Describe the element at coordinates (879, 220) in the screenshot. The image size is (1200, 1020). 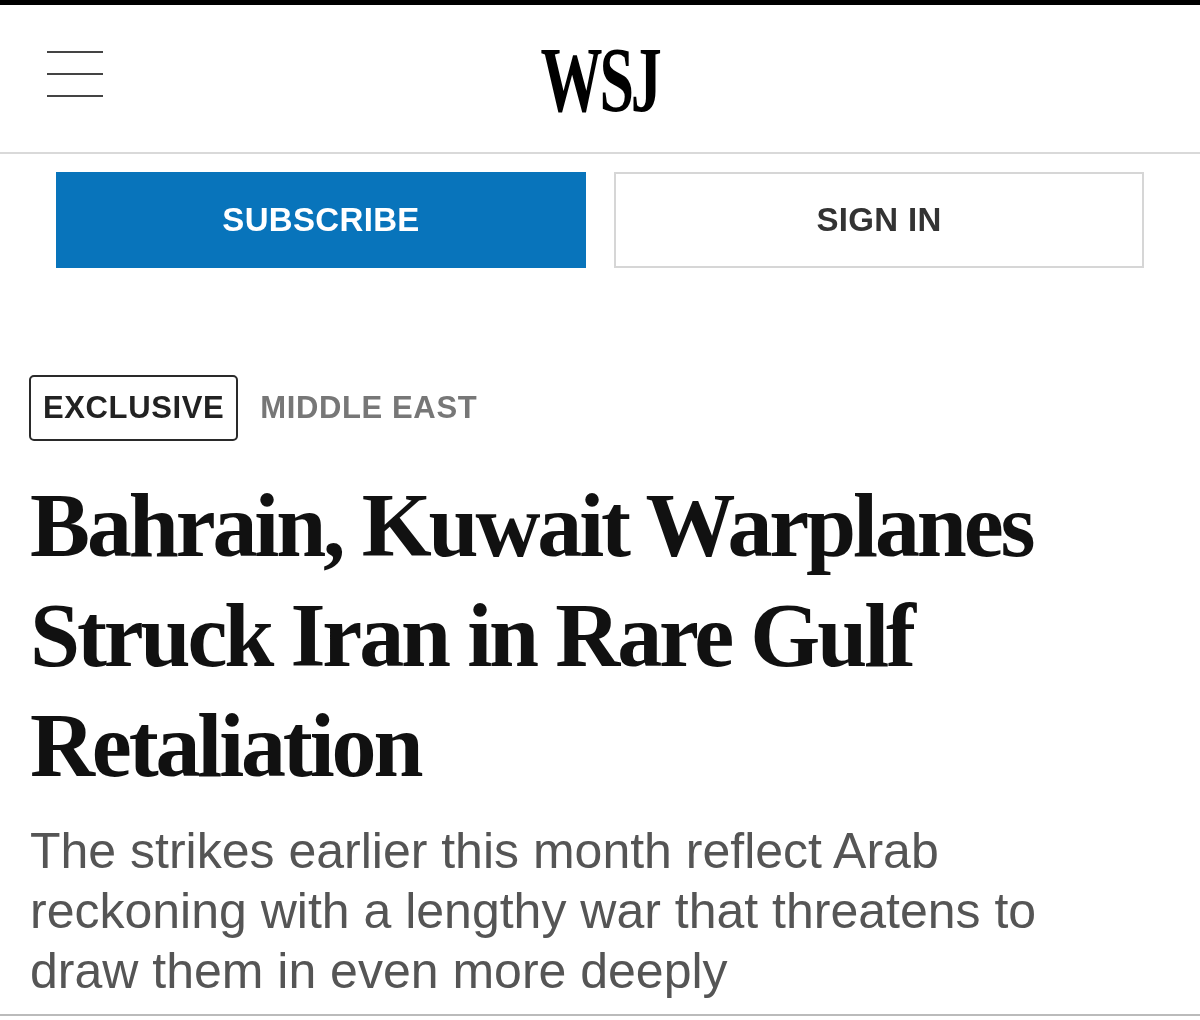
I see `sign-in-button: SIGN IN` at that location.